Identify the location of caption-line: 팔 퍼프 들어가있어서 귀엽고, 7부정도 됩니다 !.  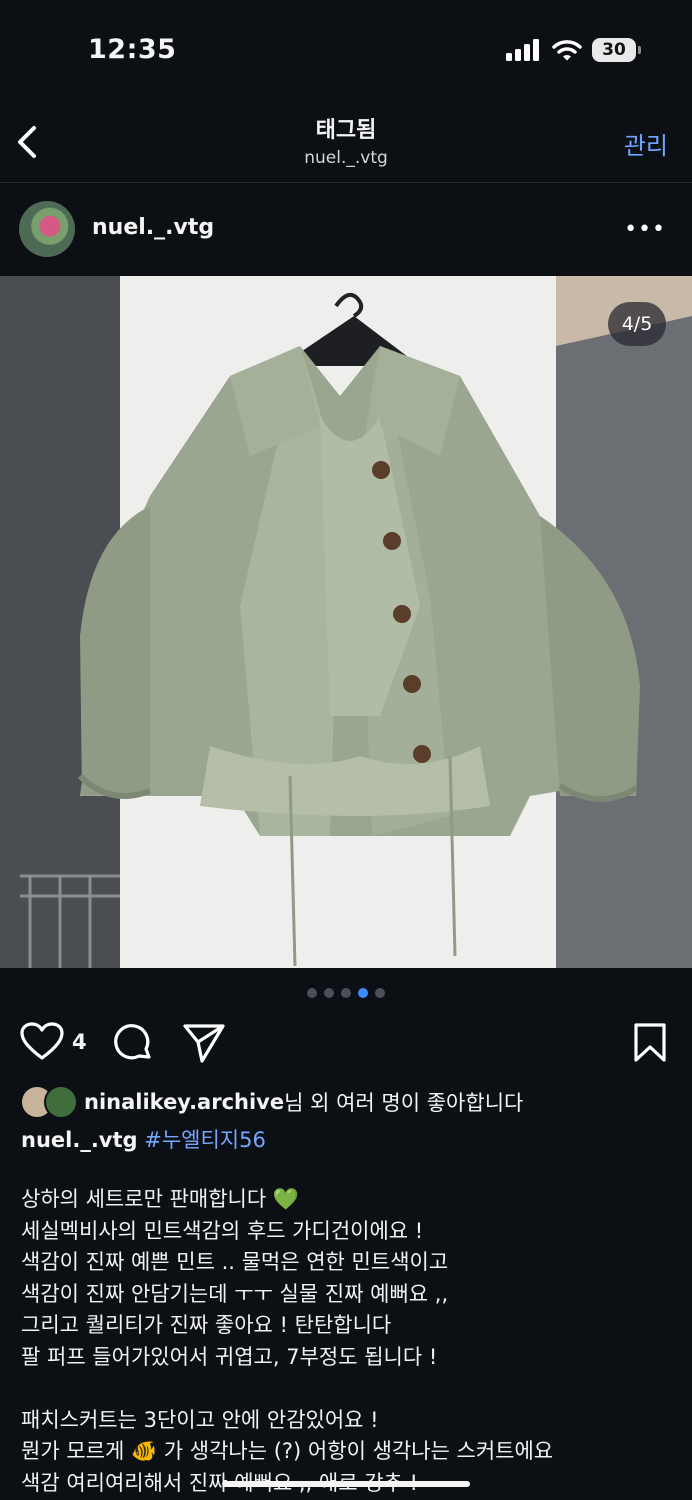
(229, 1356).